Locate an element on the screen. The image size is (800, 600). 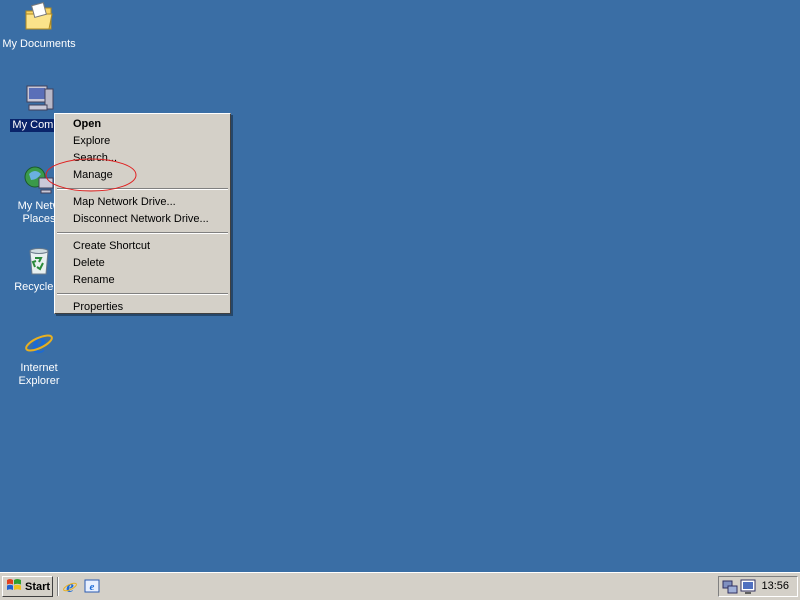
menu-item-explore: Explore is located at coordinates (142, 141).